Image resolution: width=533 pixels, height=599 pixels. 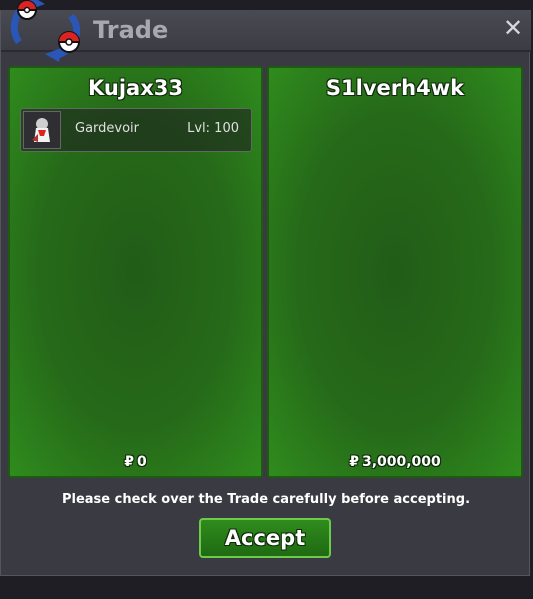 What do you see at coordinates (131, 30) in the screenshot?
I see `window-title: Trade` at bounding box center [131, 30].